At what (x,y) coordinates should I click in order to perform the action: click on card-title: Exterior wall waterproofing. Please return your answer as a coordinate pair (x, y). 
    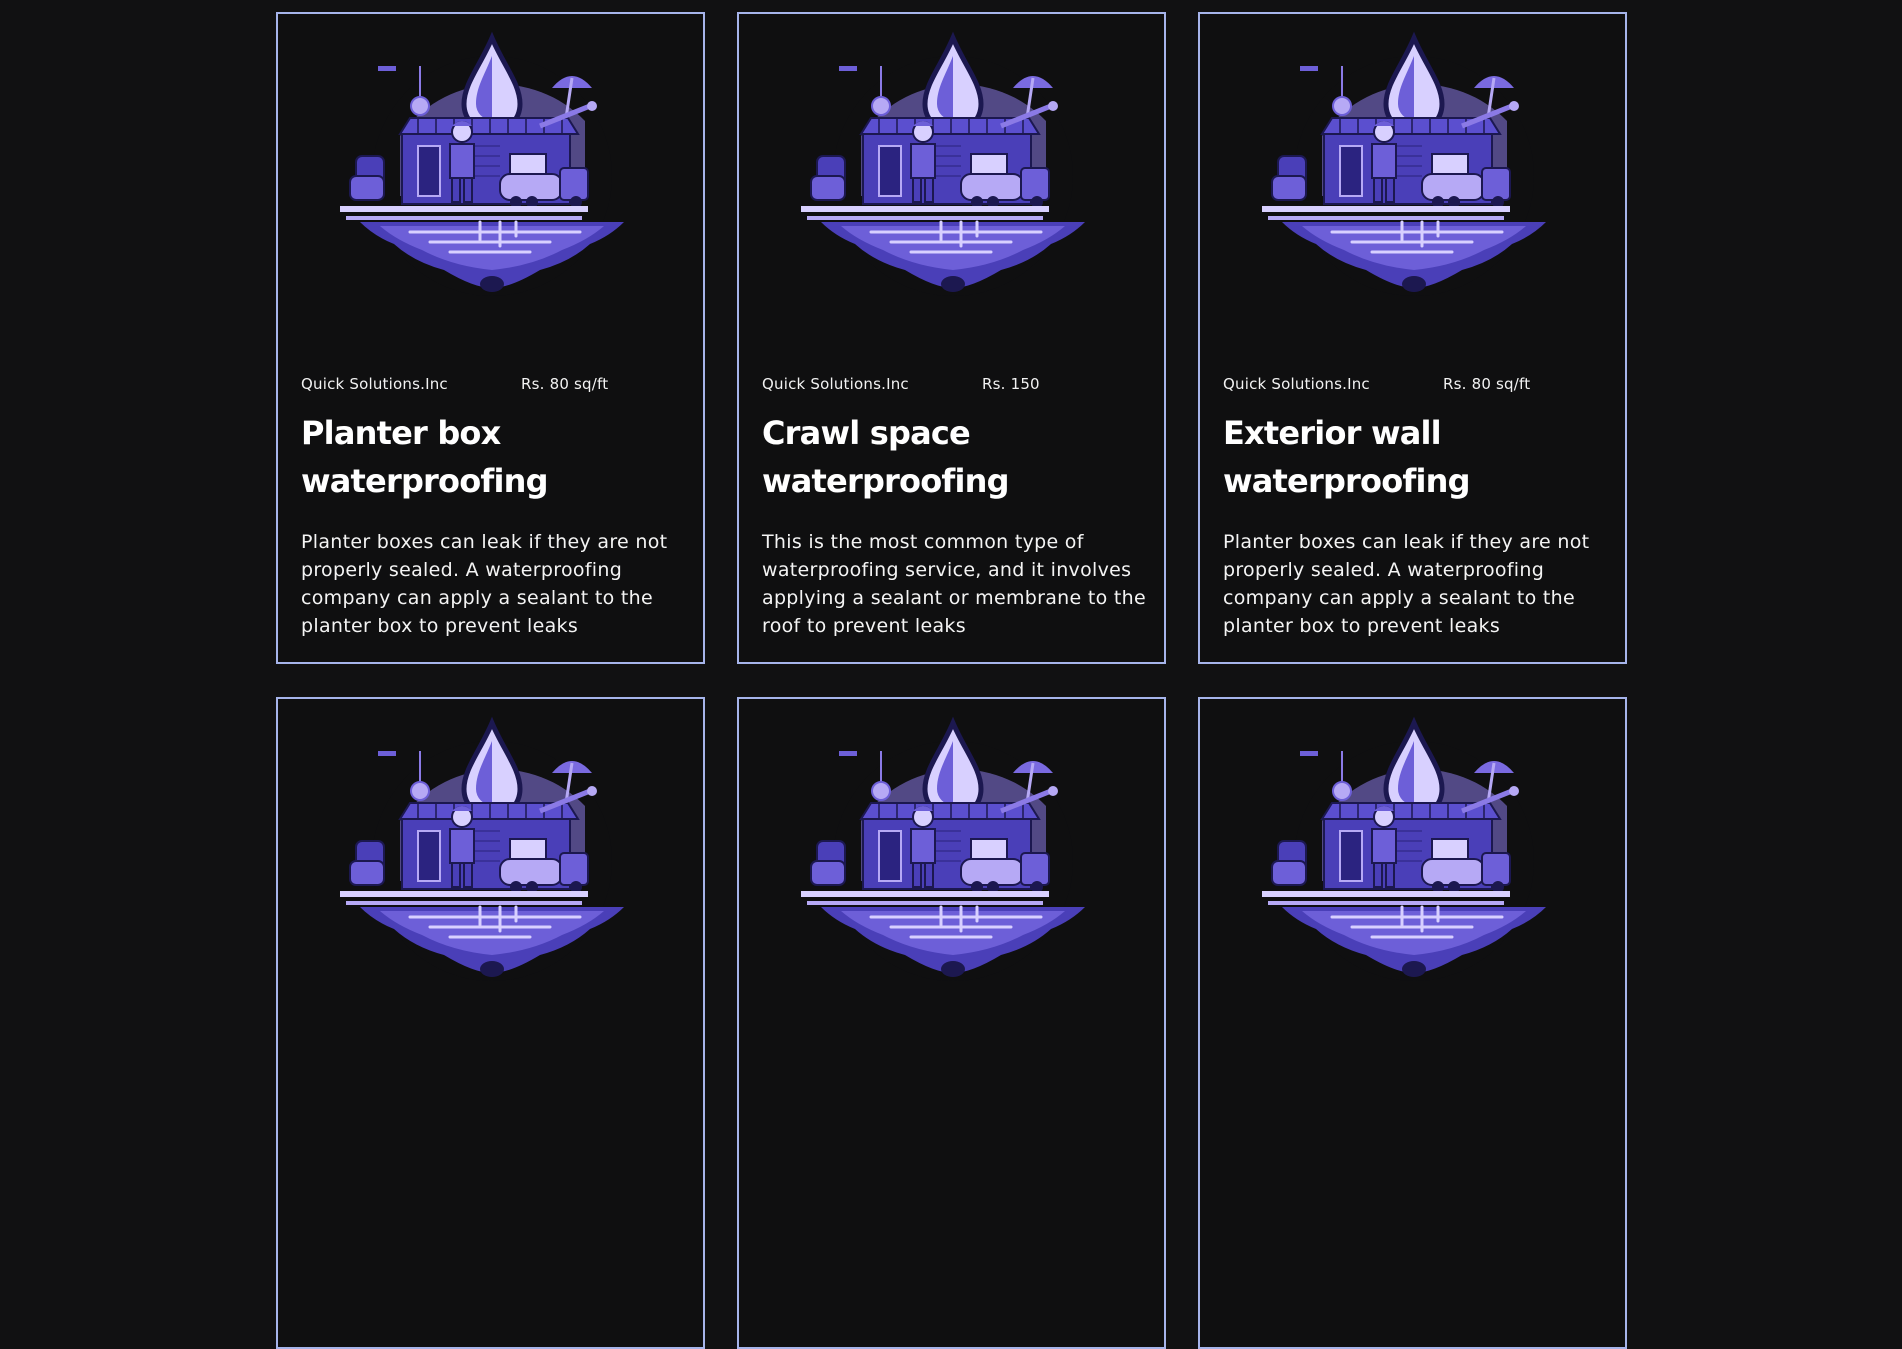
    Looking at the image, I should click on (1416, 457).